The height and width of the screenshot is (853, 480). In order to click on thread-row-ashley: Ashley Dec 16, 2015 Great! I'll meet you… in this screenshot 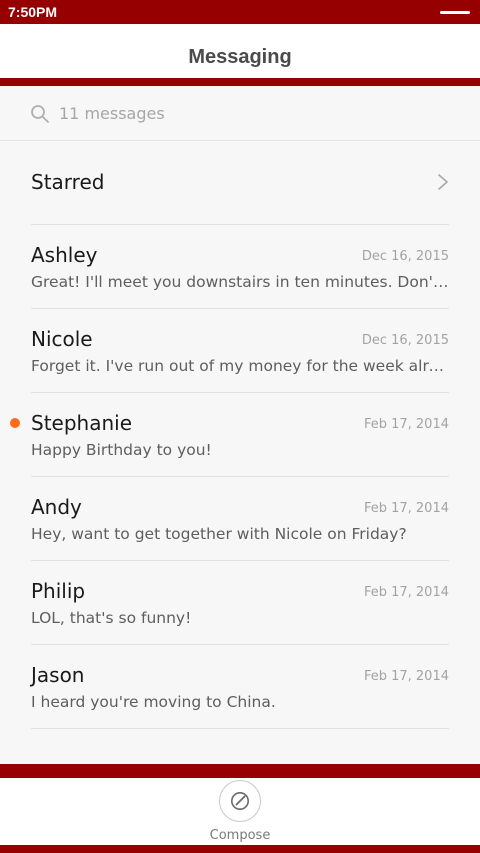, I will do `click(240, 267)`.